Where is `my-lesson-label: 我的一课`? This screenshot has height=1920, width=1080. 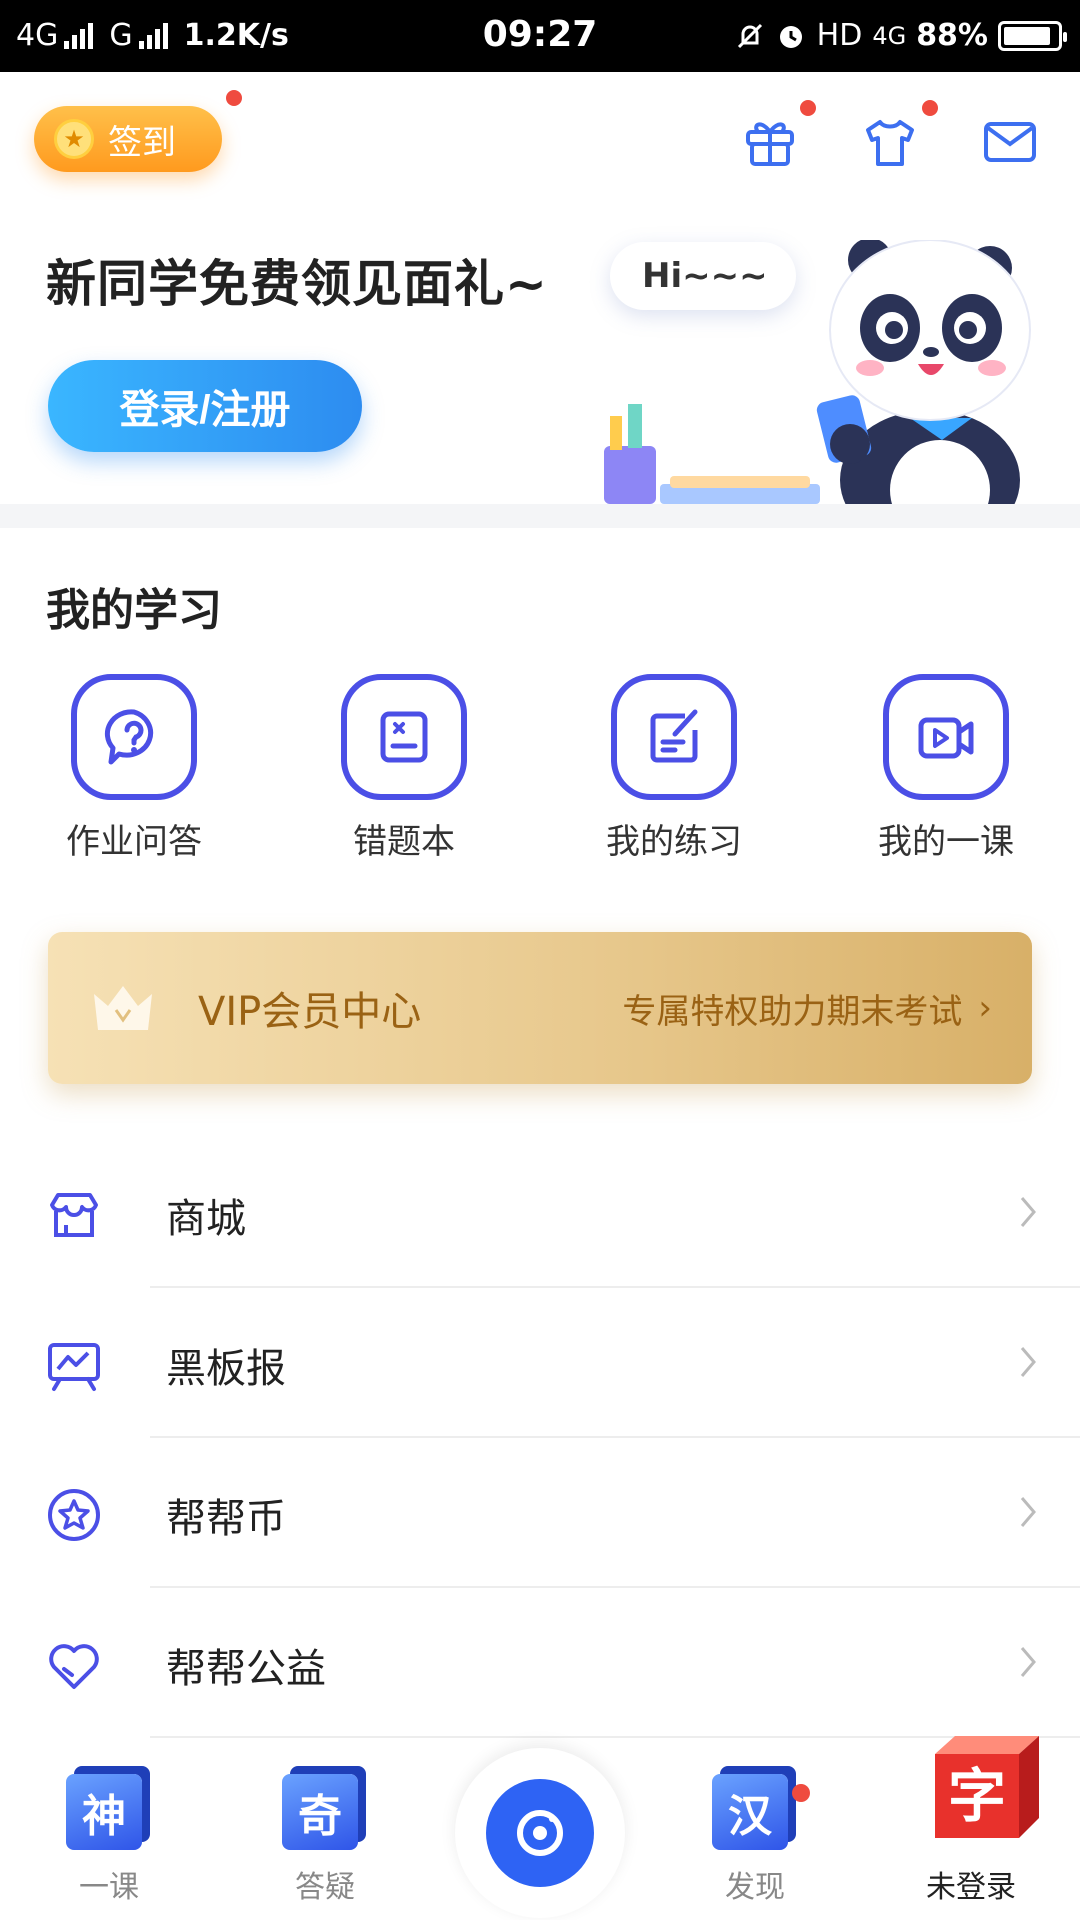
my-lesson-label: 我的一课 is located at coordinates (946, 842).